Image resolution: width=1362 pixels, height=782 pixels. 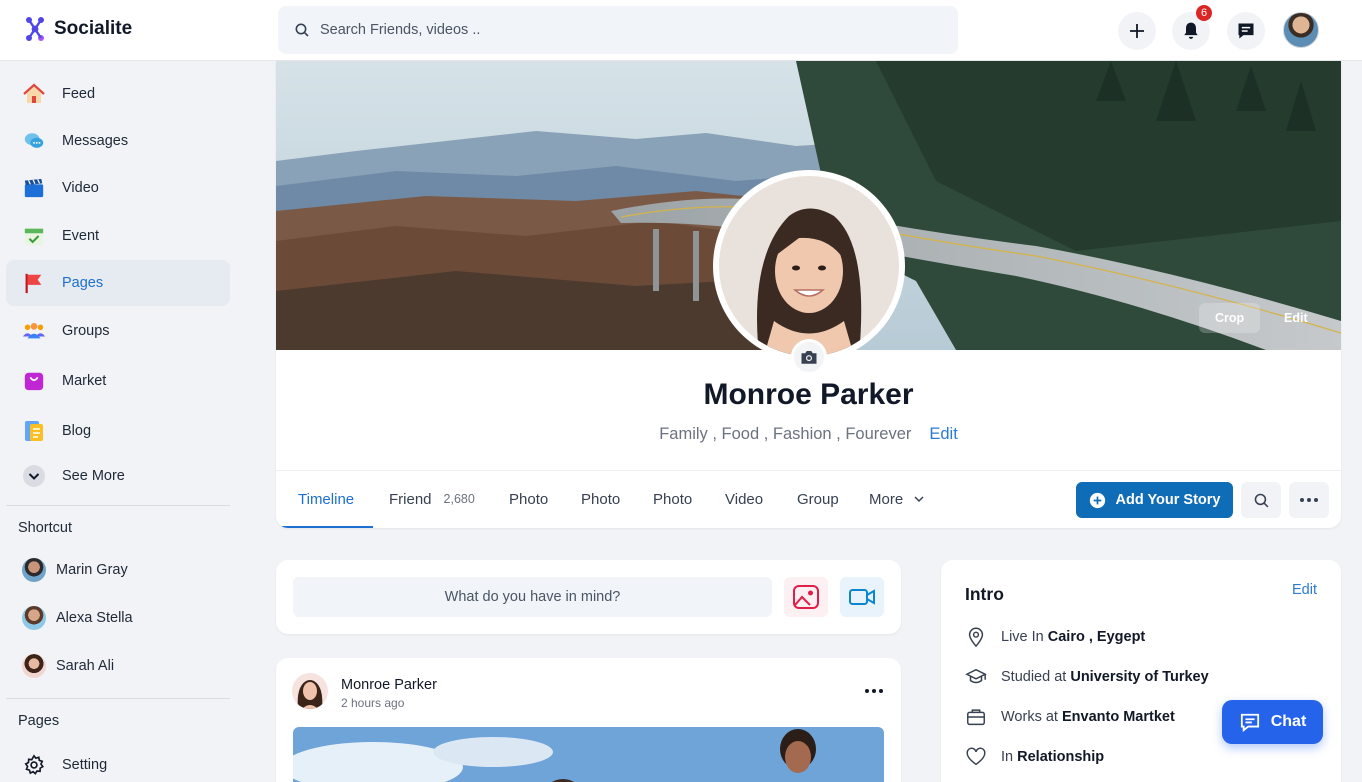 I want to click on tab-timeline: Timeline, so click(x=326, y=499).